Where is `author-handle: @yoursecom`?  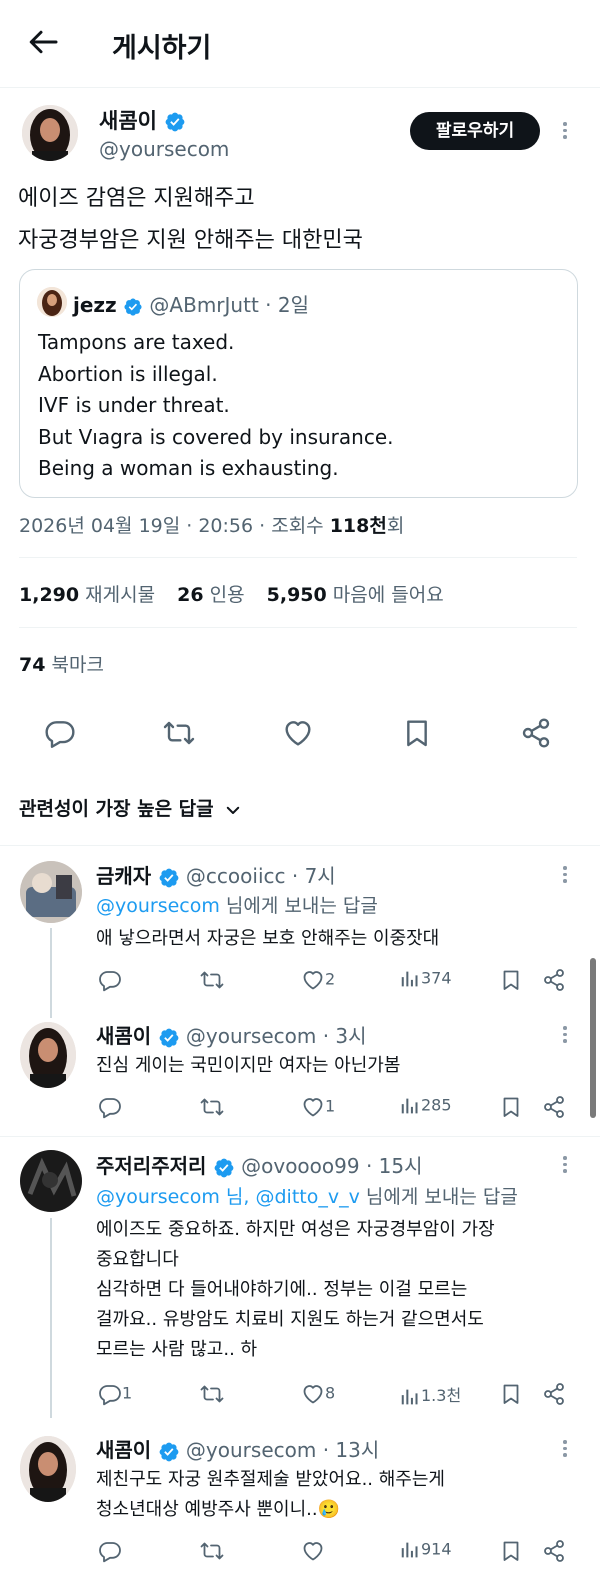
author-handle: @yoursecom is located at coordinates (164, 149).